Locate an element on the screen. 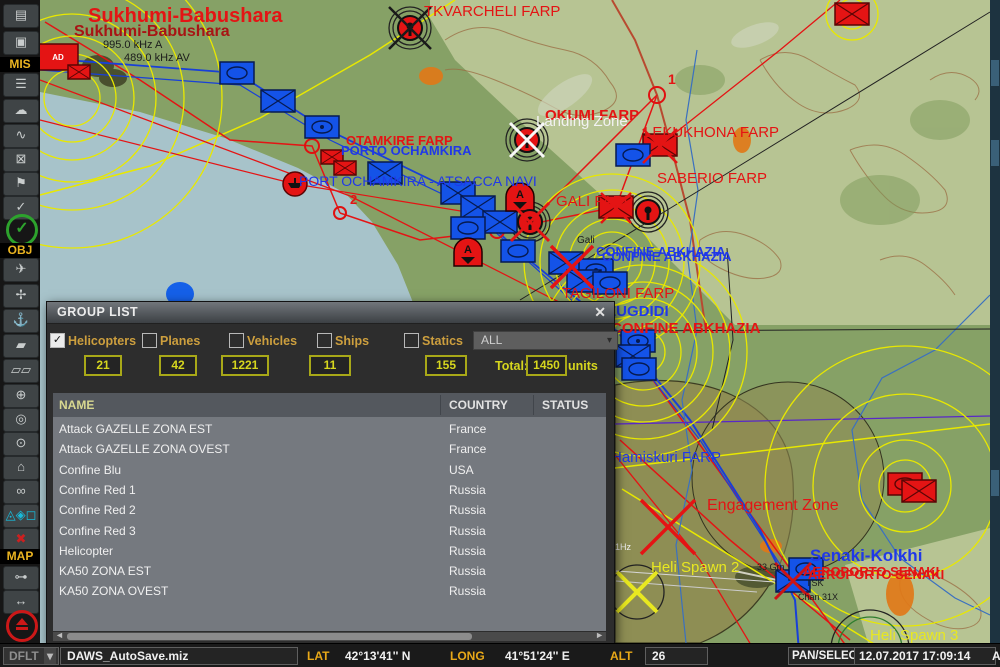 Image resolution: width=1000 pixels, height=667 pixels. filter-checkbox-statics is located at coordinates (411, 340).